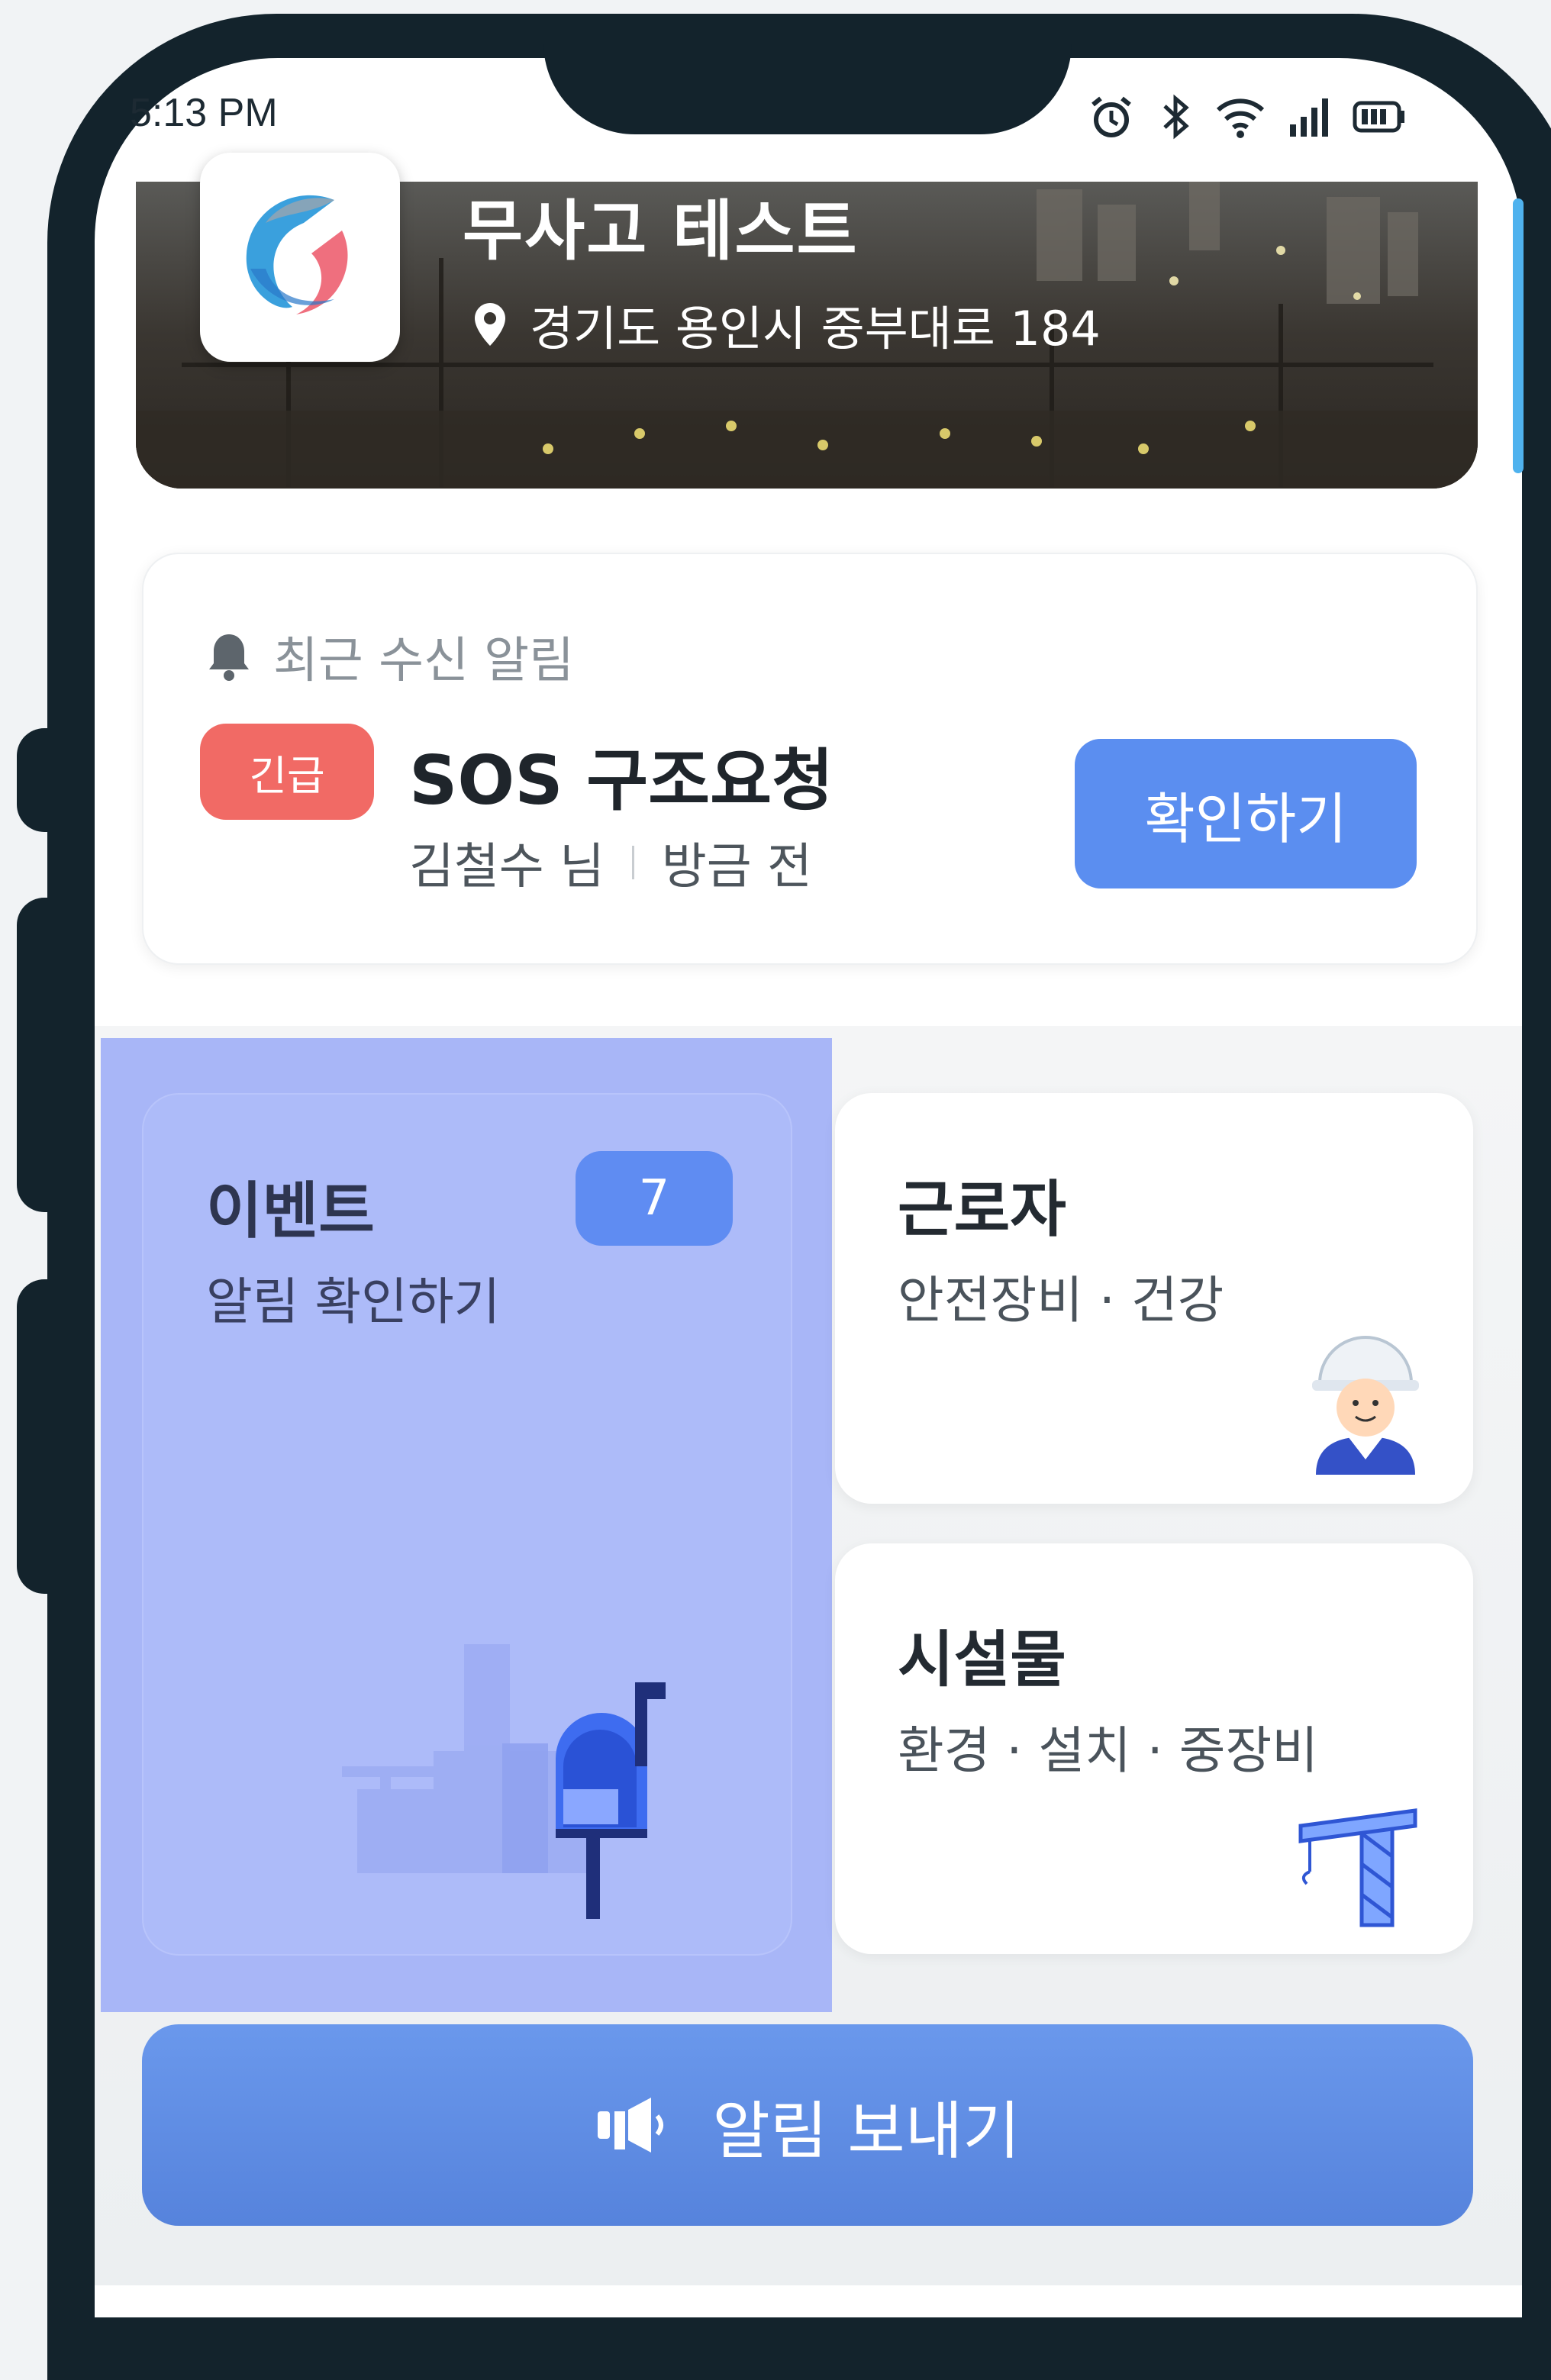 This screenshot has height=2380, width=1551. What do you see at coordinates (1518, 335) in the screenshot?
I see `scroll-edge-indicator` at bounding box center [1518, 335].